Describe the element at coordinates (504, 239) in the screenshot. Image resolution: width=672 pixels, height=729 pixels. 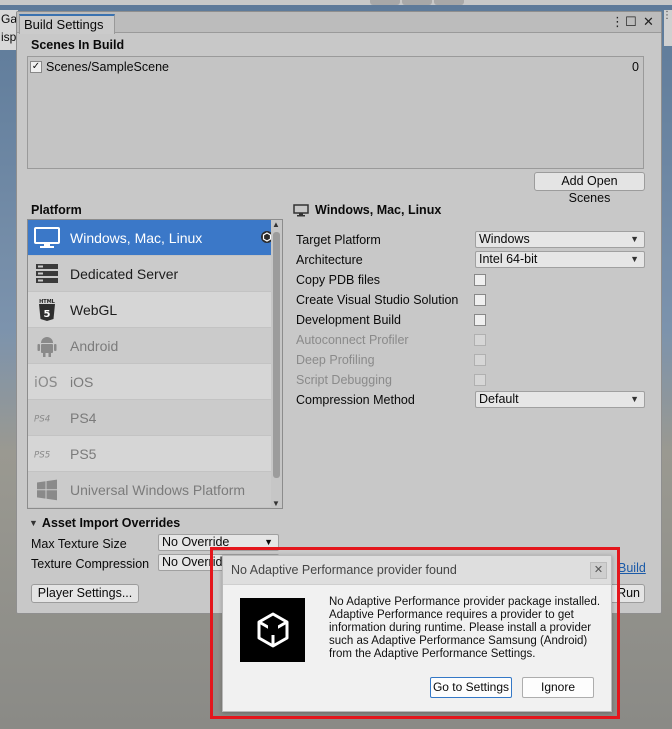
I see `target-platform-value: Windows` at that location.